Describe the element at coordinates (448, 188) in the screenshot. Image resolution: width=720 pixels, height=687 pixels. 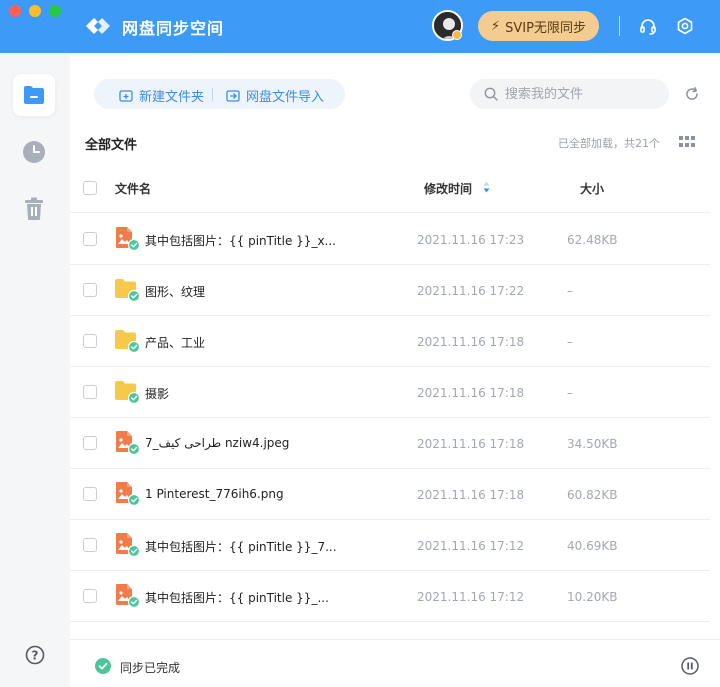
I see `column-header-time: 修改时间` at that location.